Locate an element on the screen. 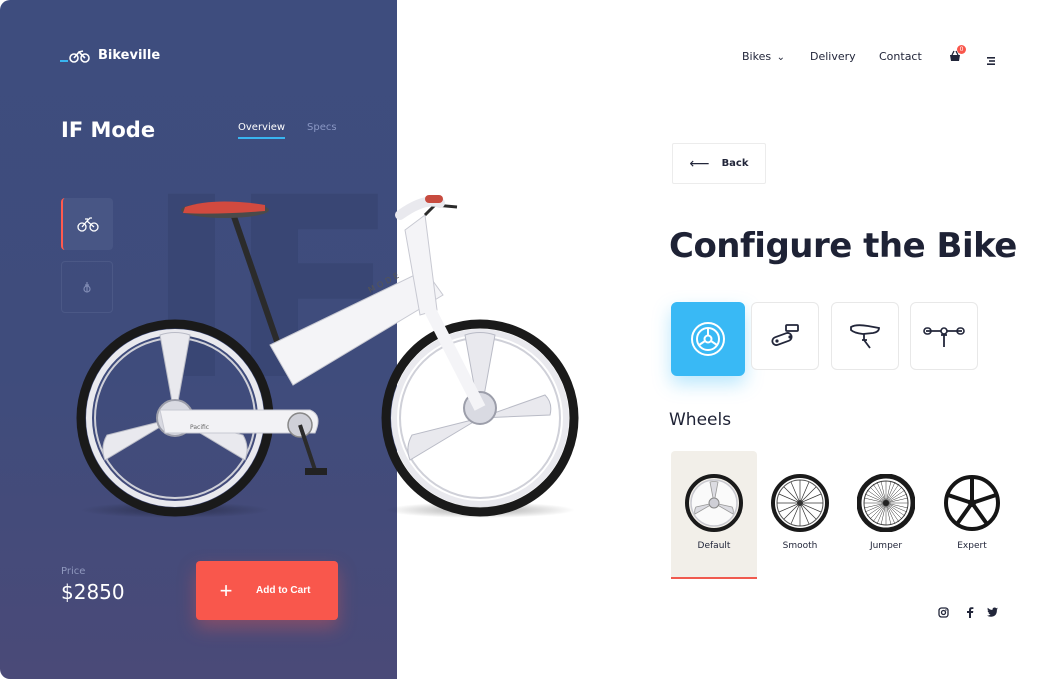  default-wheel-icon is located at coordinates (714, 503).